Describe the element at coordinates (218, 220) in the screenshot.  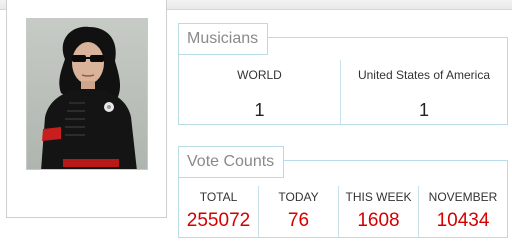
I see `total-votes: 255072` at that location.